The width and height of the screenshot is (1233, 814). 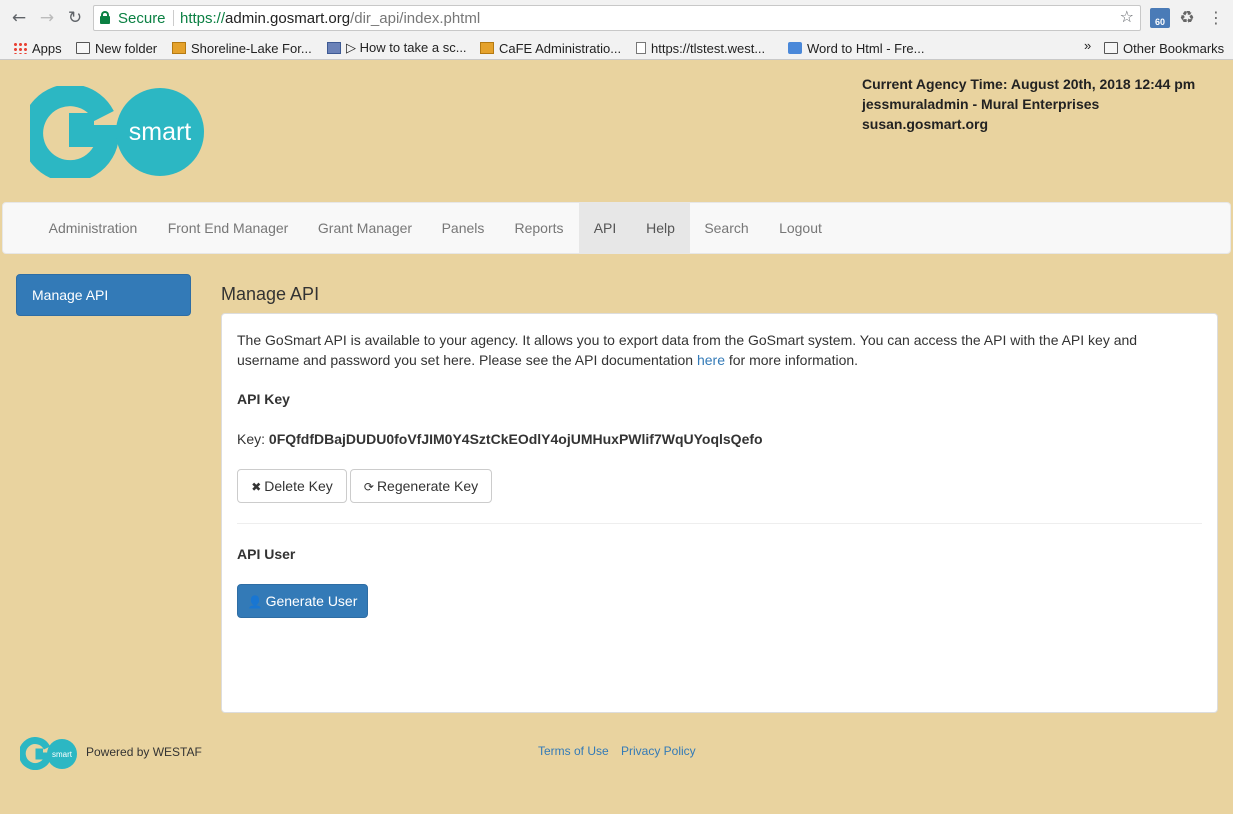 What do you see at coordinates (539, 228) in the screenshot?
I see `nav-reports: Reports` at bounding box center [539, 228].